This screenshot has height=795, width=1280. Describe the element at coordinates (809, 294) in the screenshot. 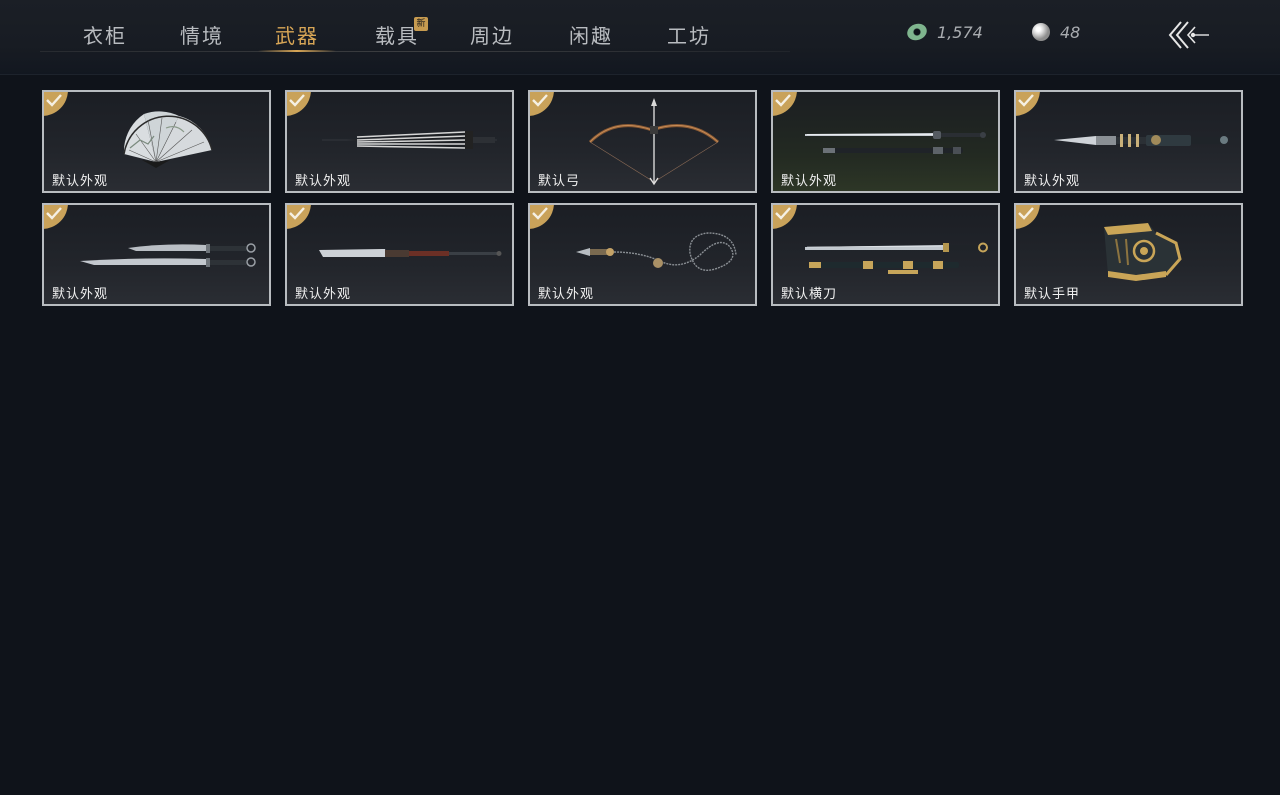

I see `weapon-name: 默认横刀` at that location.